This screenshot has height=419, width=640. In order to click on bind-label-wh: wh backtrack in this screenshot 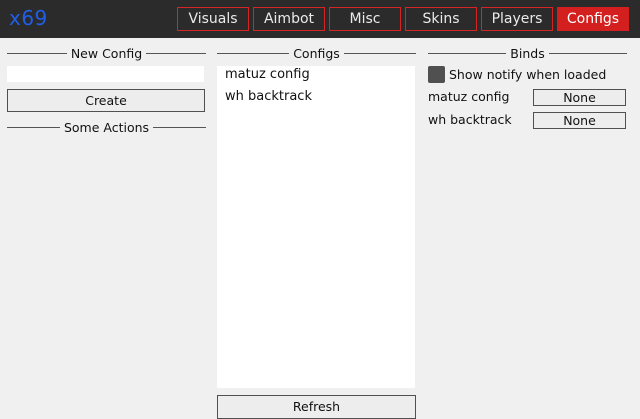, I will do `click(470, 119)`.